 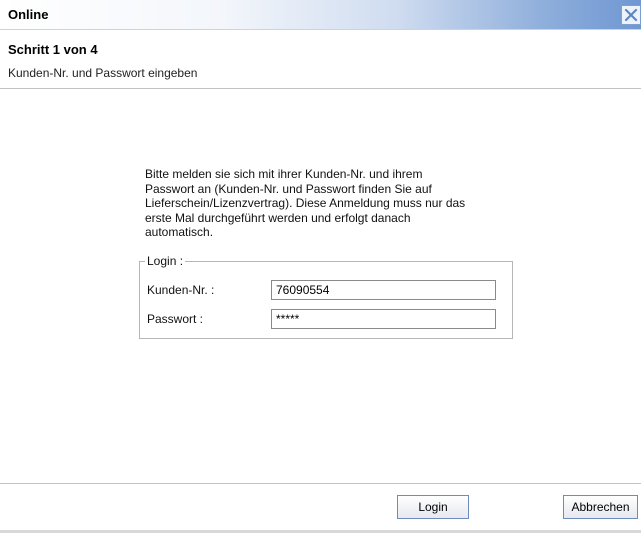 I want to click on customer-number-input, so click(x=383, y=290).